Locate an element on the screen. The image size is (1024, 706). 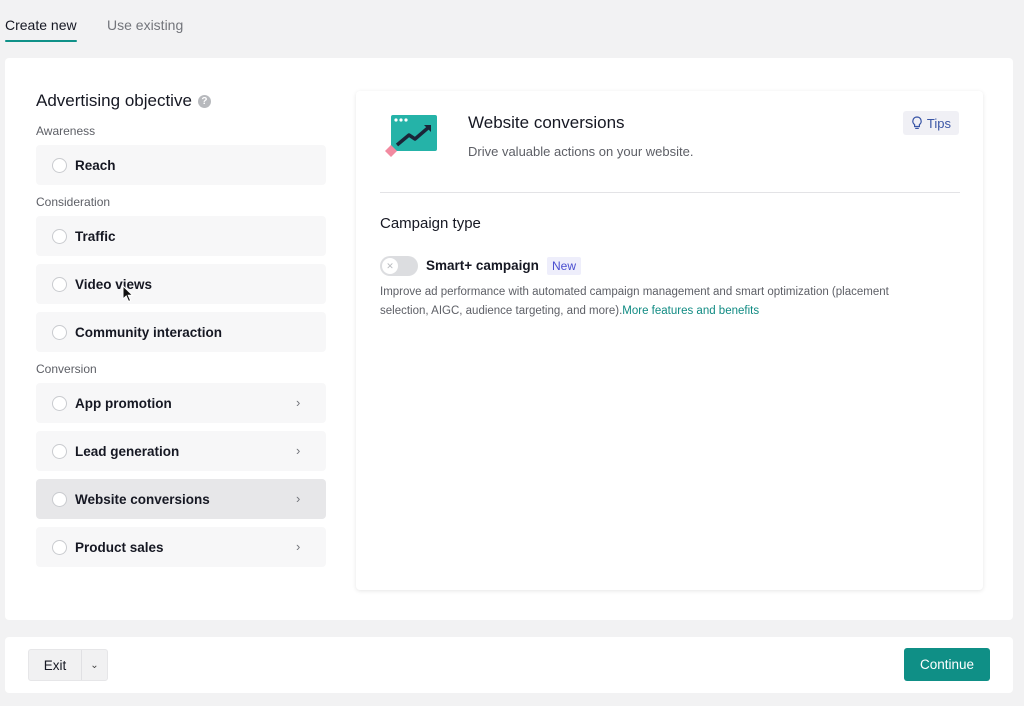
chevron-down-icon: ⌄ is located at coordinates (94, 665).